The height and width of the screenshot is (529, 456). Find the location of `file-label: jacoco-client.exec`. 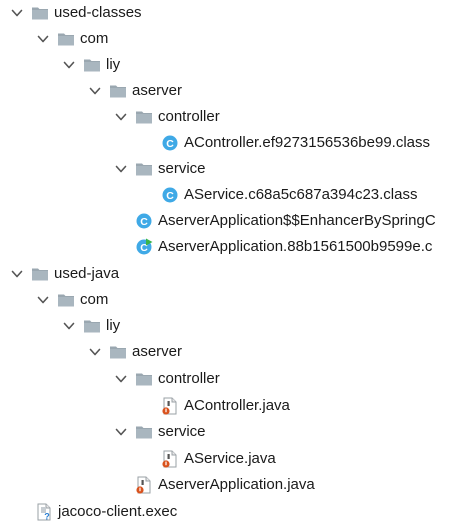

file-label: jacoco-client.exec is located at coordinates (118, 511).